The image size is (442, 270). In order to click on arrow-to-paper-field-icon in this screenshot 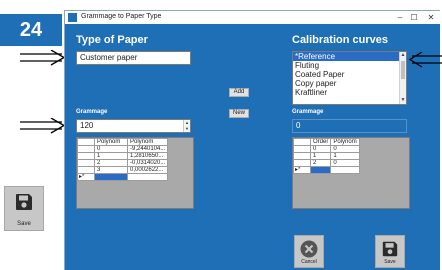, I will do `click(43, 58)`.